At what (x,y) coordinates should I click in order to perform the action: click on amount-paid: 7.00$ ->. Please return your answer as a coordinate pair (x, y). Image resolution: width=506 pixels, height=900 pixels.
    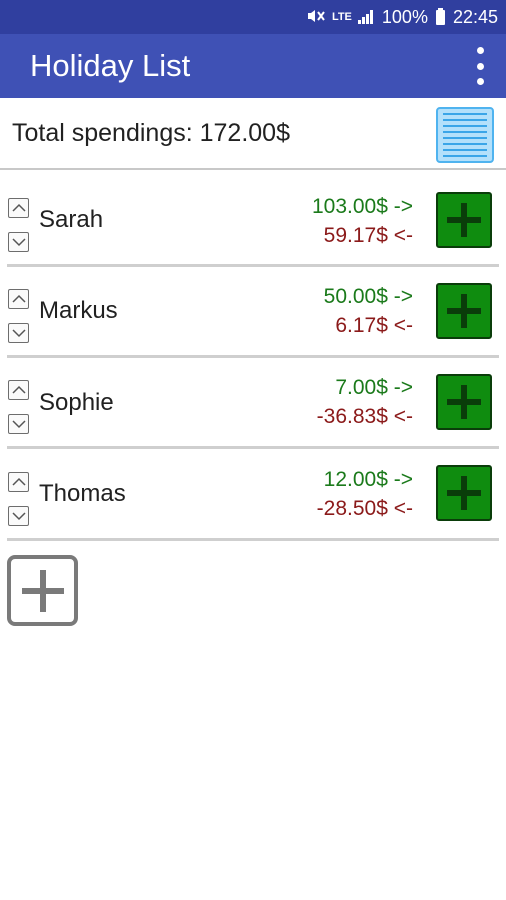
    Looking at the image, I should click on (374, 387).